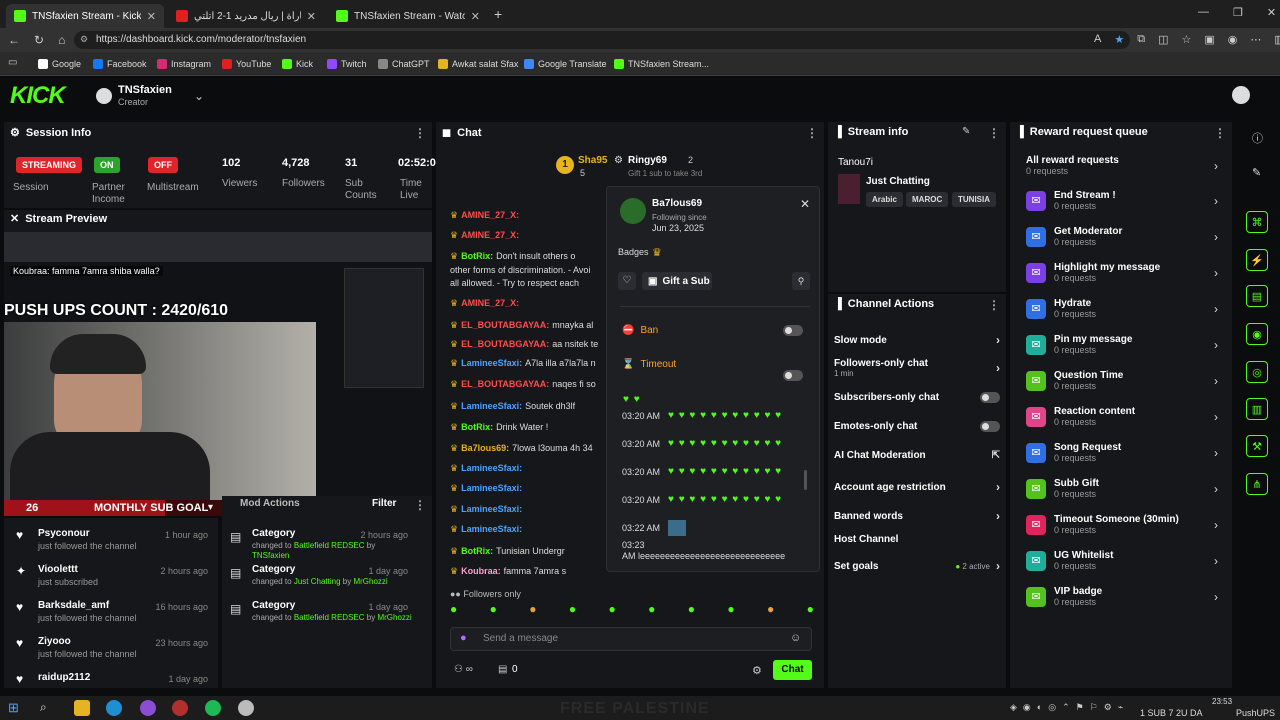 This screenshot has height=720, width=1280. I want to click on chat-menu-icon: ⋮, so click(812, 133).